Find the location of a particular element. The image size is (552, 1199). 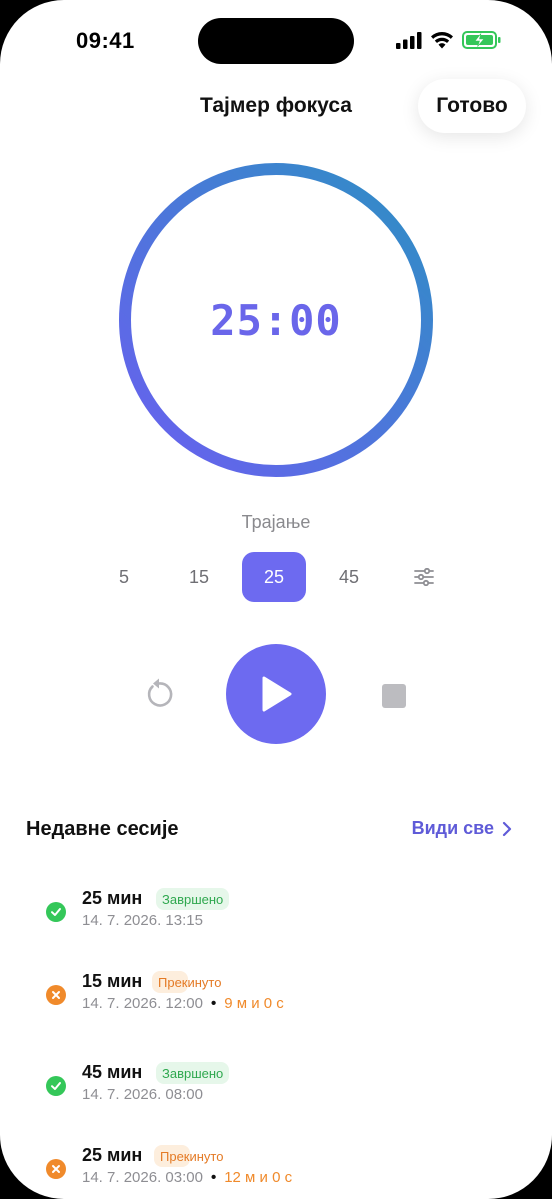

status-icons is located at coordinates (449, 40).